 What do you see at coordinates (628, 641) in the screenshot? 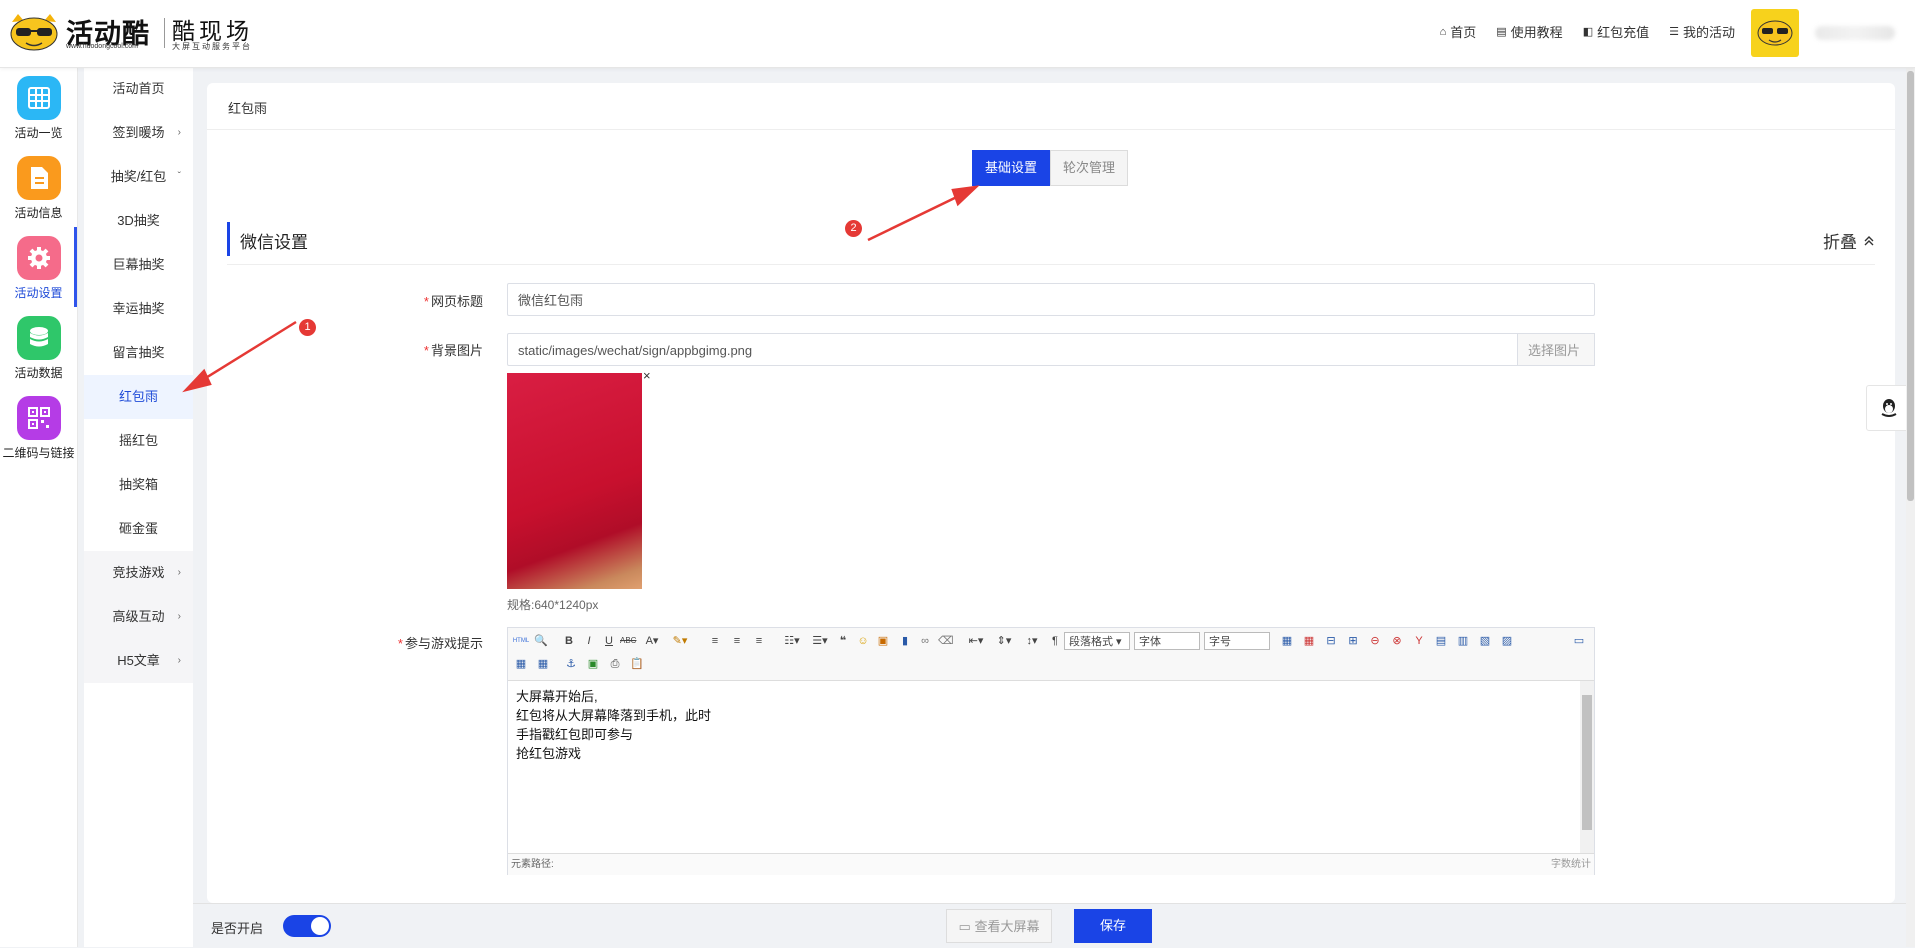
I see `strikethrough-icon: ABC` at bounding box center [628, 641].